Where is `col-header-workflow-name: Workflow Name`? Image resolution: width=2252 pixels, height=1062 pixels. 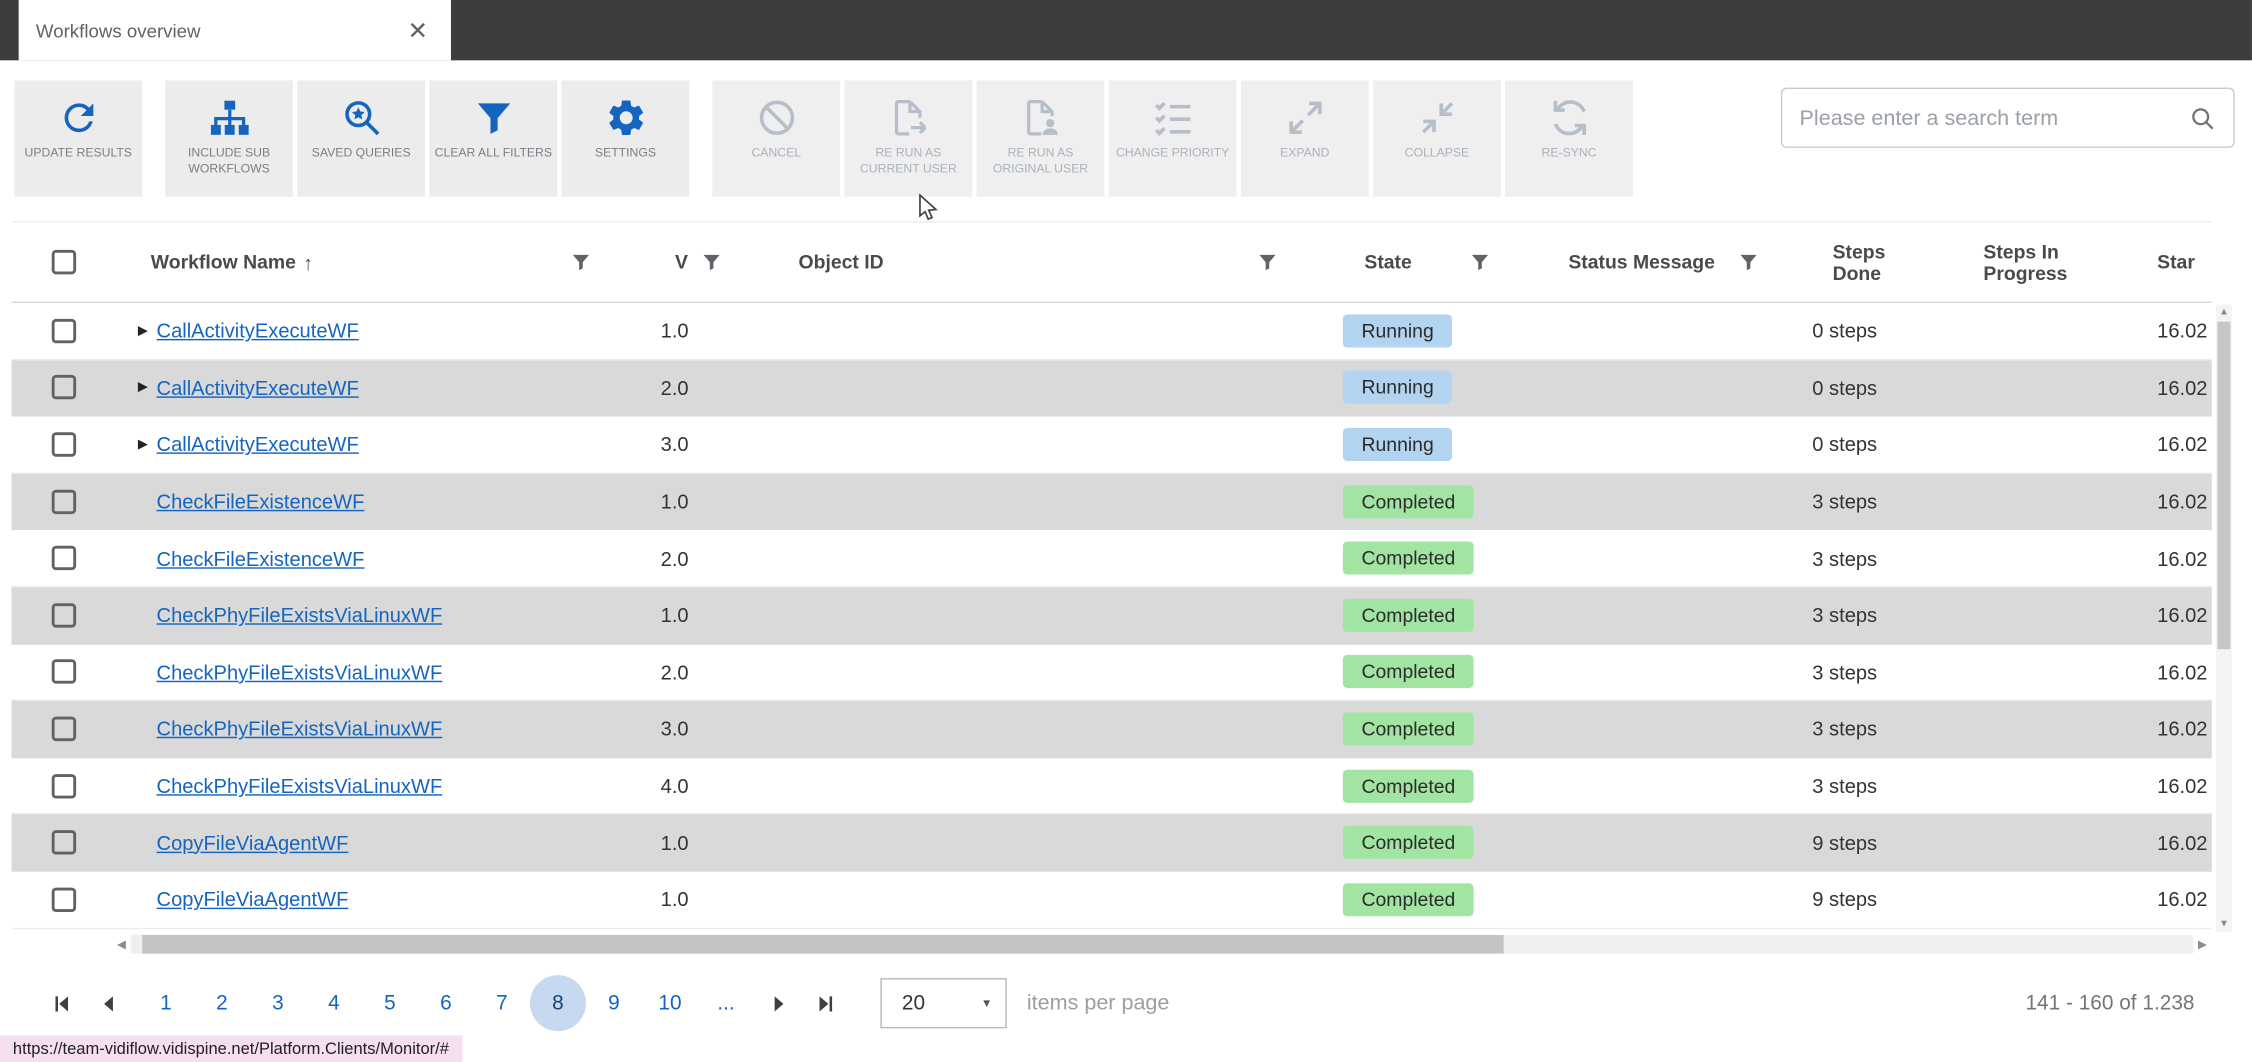 col-header-workflow-name: Workflow Name is located at coordinates (223, 262).